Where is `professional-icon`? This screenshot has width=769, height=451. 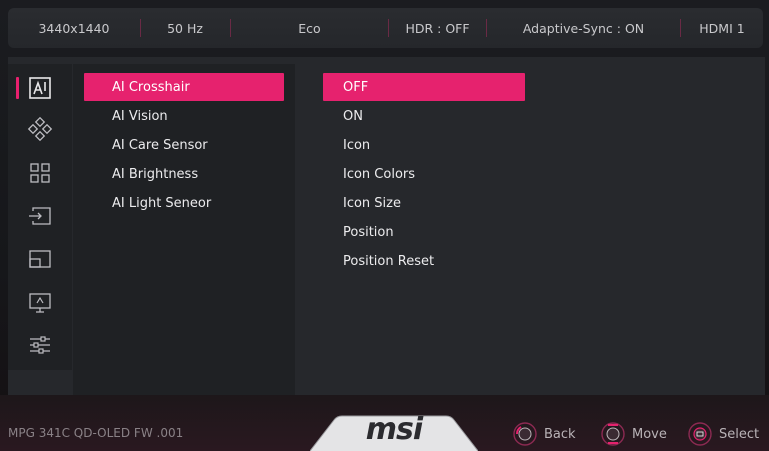
professional-icon is located at coordinates (40, 173).